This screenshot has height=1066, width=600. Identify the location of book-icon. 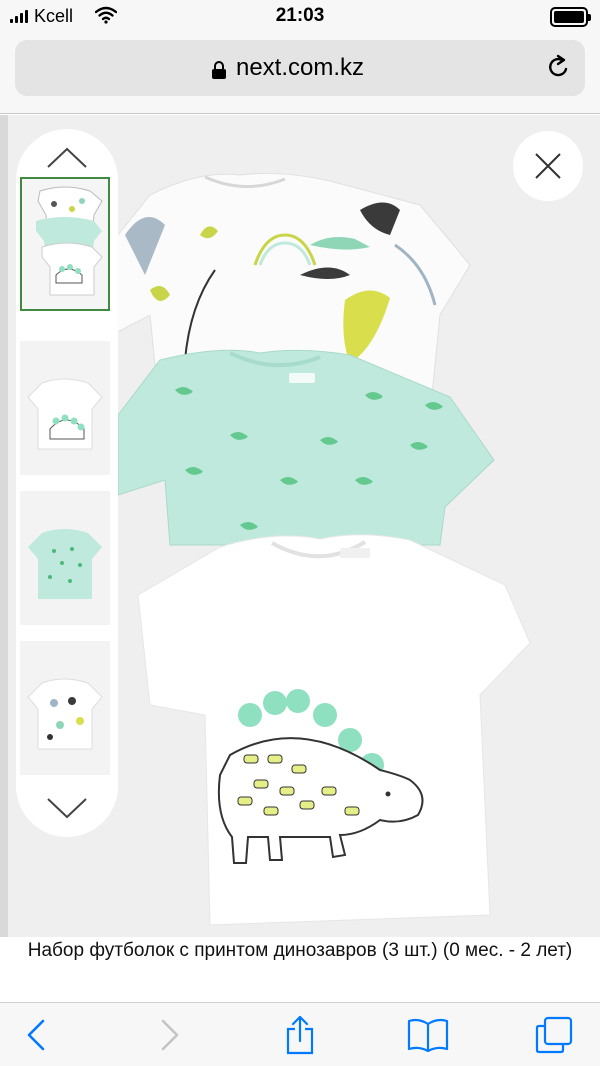
(428, 1035).